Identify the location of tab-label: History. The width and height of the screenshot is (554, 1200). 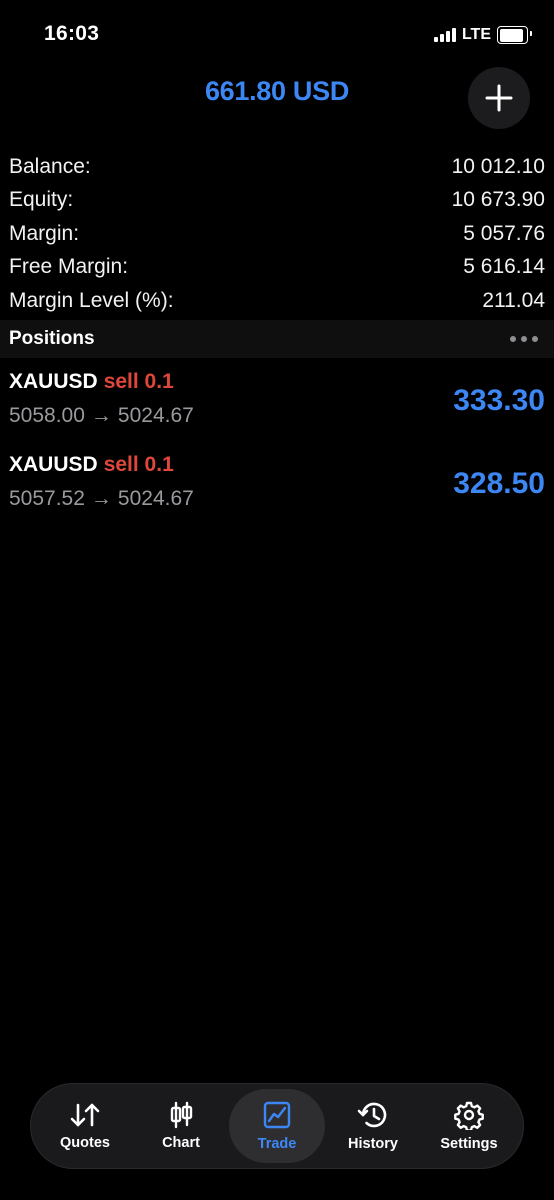
(373, 1144).